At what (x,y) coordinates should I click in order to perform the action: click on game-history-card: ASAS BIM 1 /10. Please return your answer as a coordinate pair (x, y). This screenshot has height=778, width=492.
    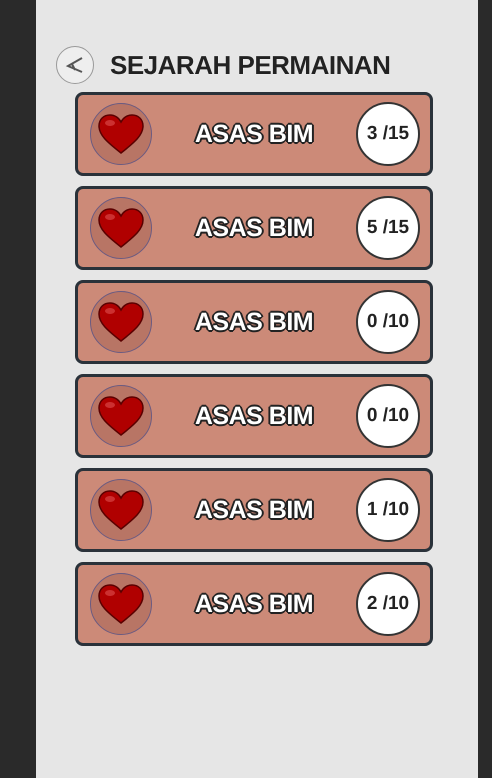
    Looking at the image, I should click on (254, 510).